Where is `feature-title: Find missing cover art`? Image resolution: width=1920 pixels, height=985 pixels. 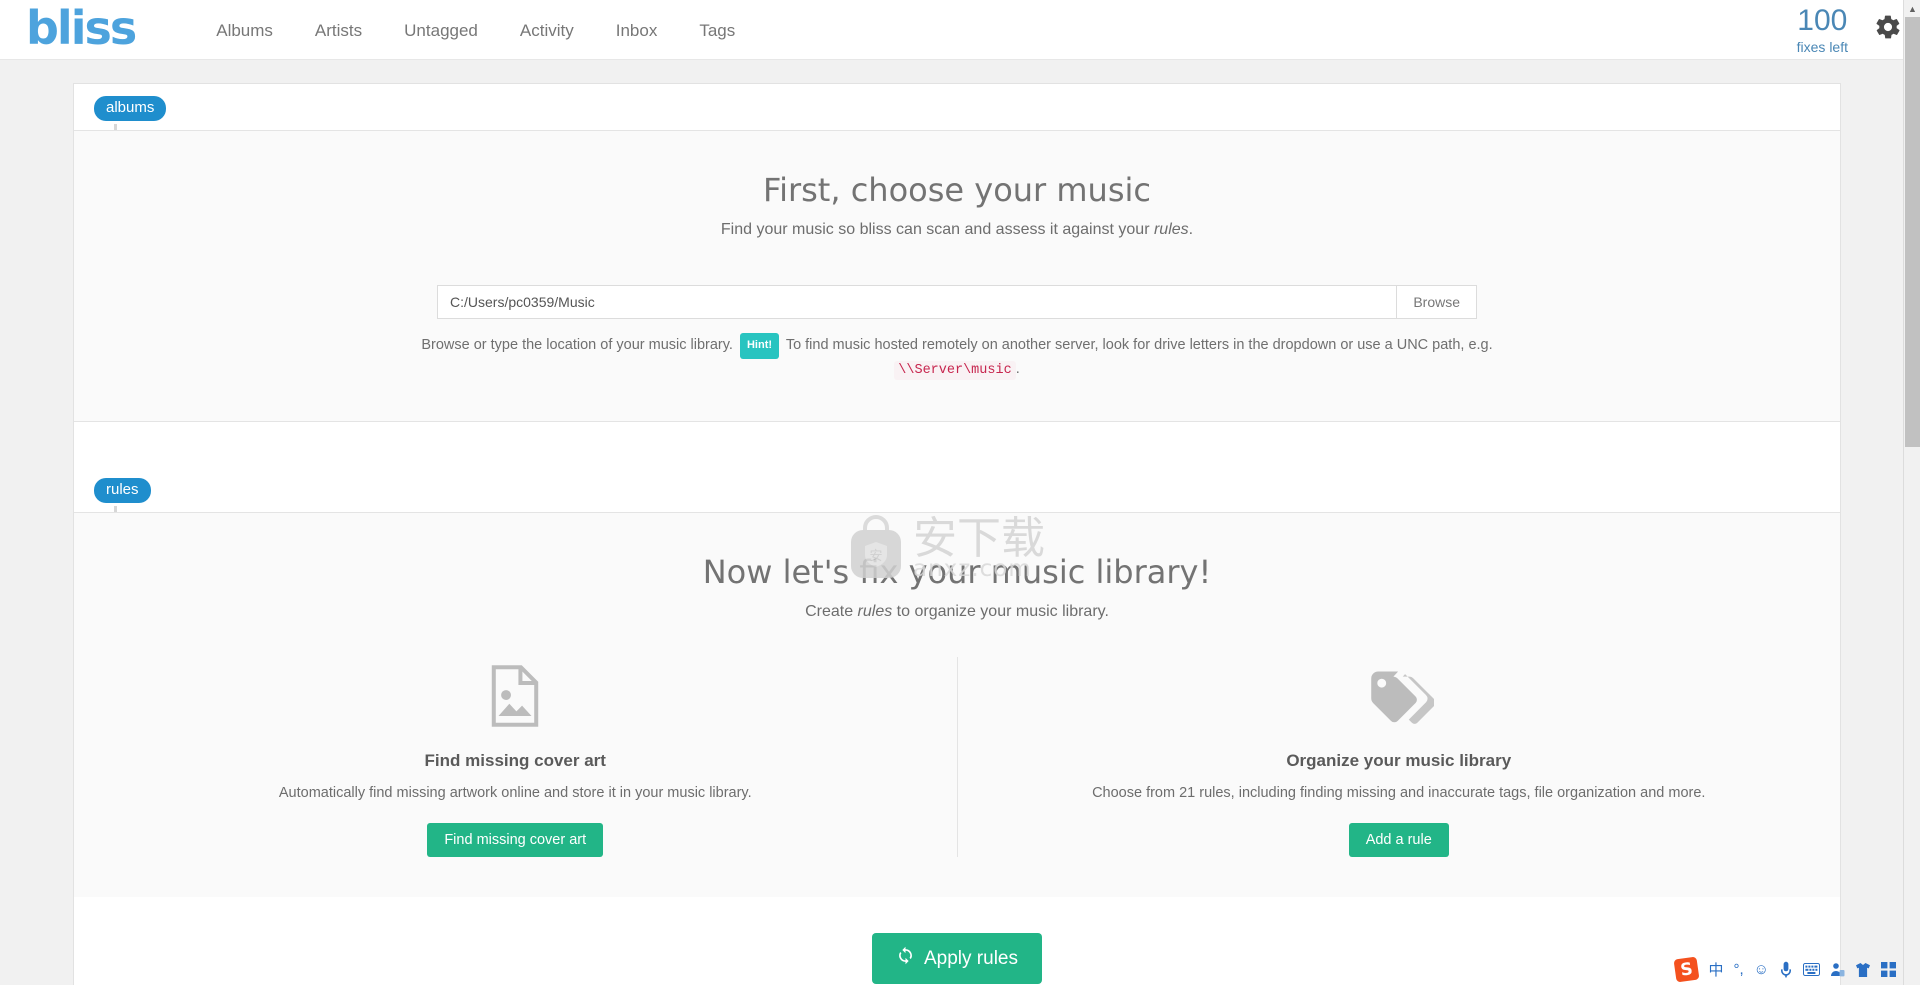
feature-title: Find missing cover art is located at coordinates (515, 760).